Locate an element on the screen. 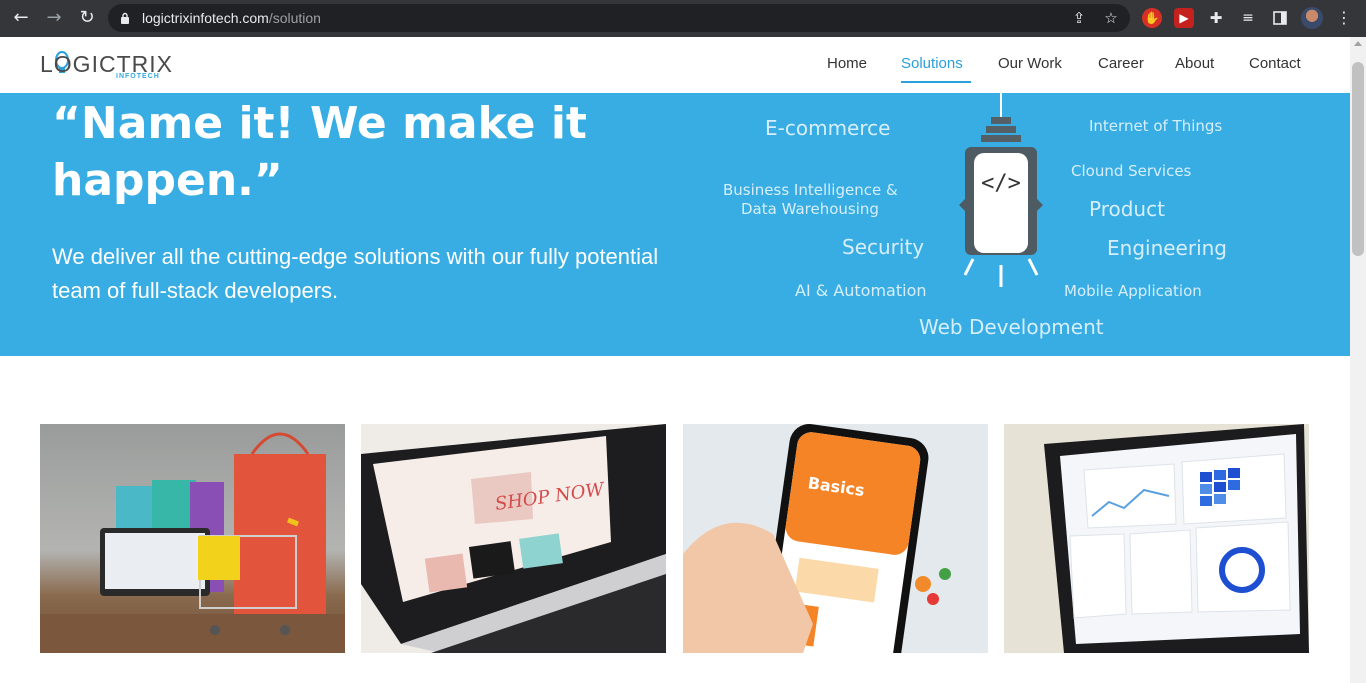  ecommerce-laptop-image: SHOP NOW is located at coordinates (513, 538).